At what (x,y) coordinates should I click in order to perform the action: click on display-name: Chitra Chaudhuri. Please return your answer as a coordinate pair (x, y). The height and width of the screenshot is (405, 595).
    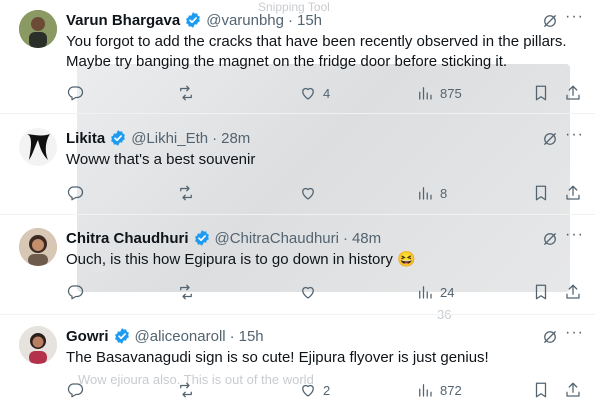
    Looking at the image, I should click on (127, 238).